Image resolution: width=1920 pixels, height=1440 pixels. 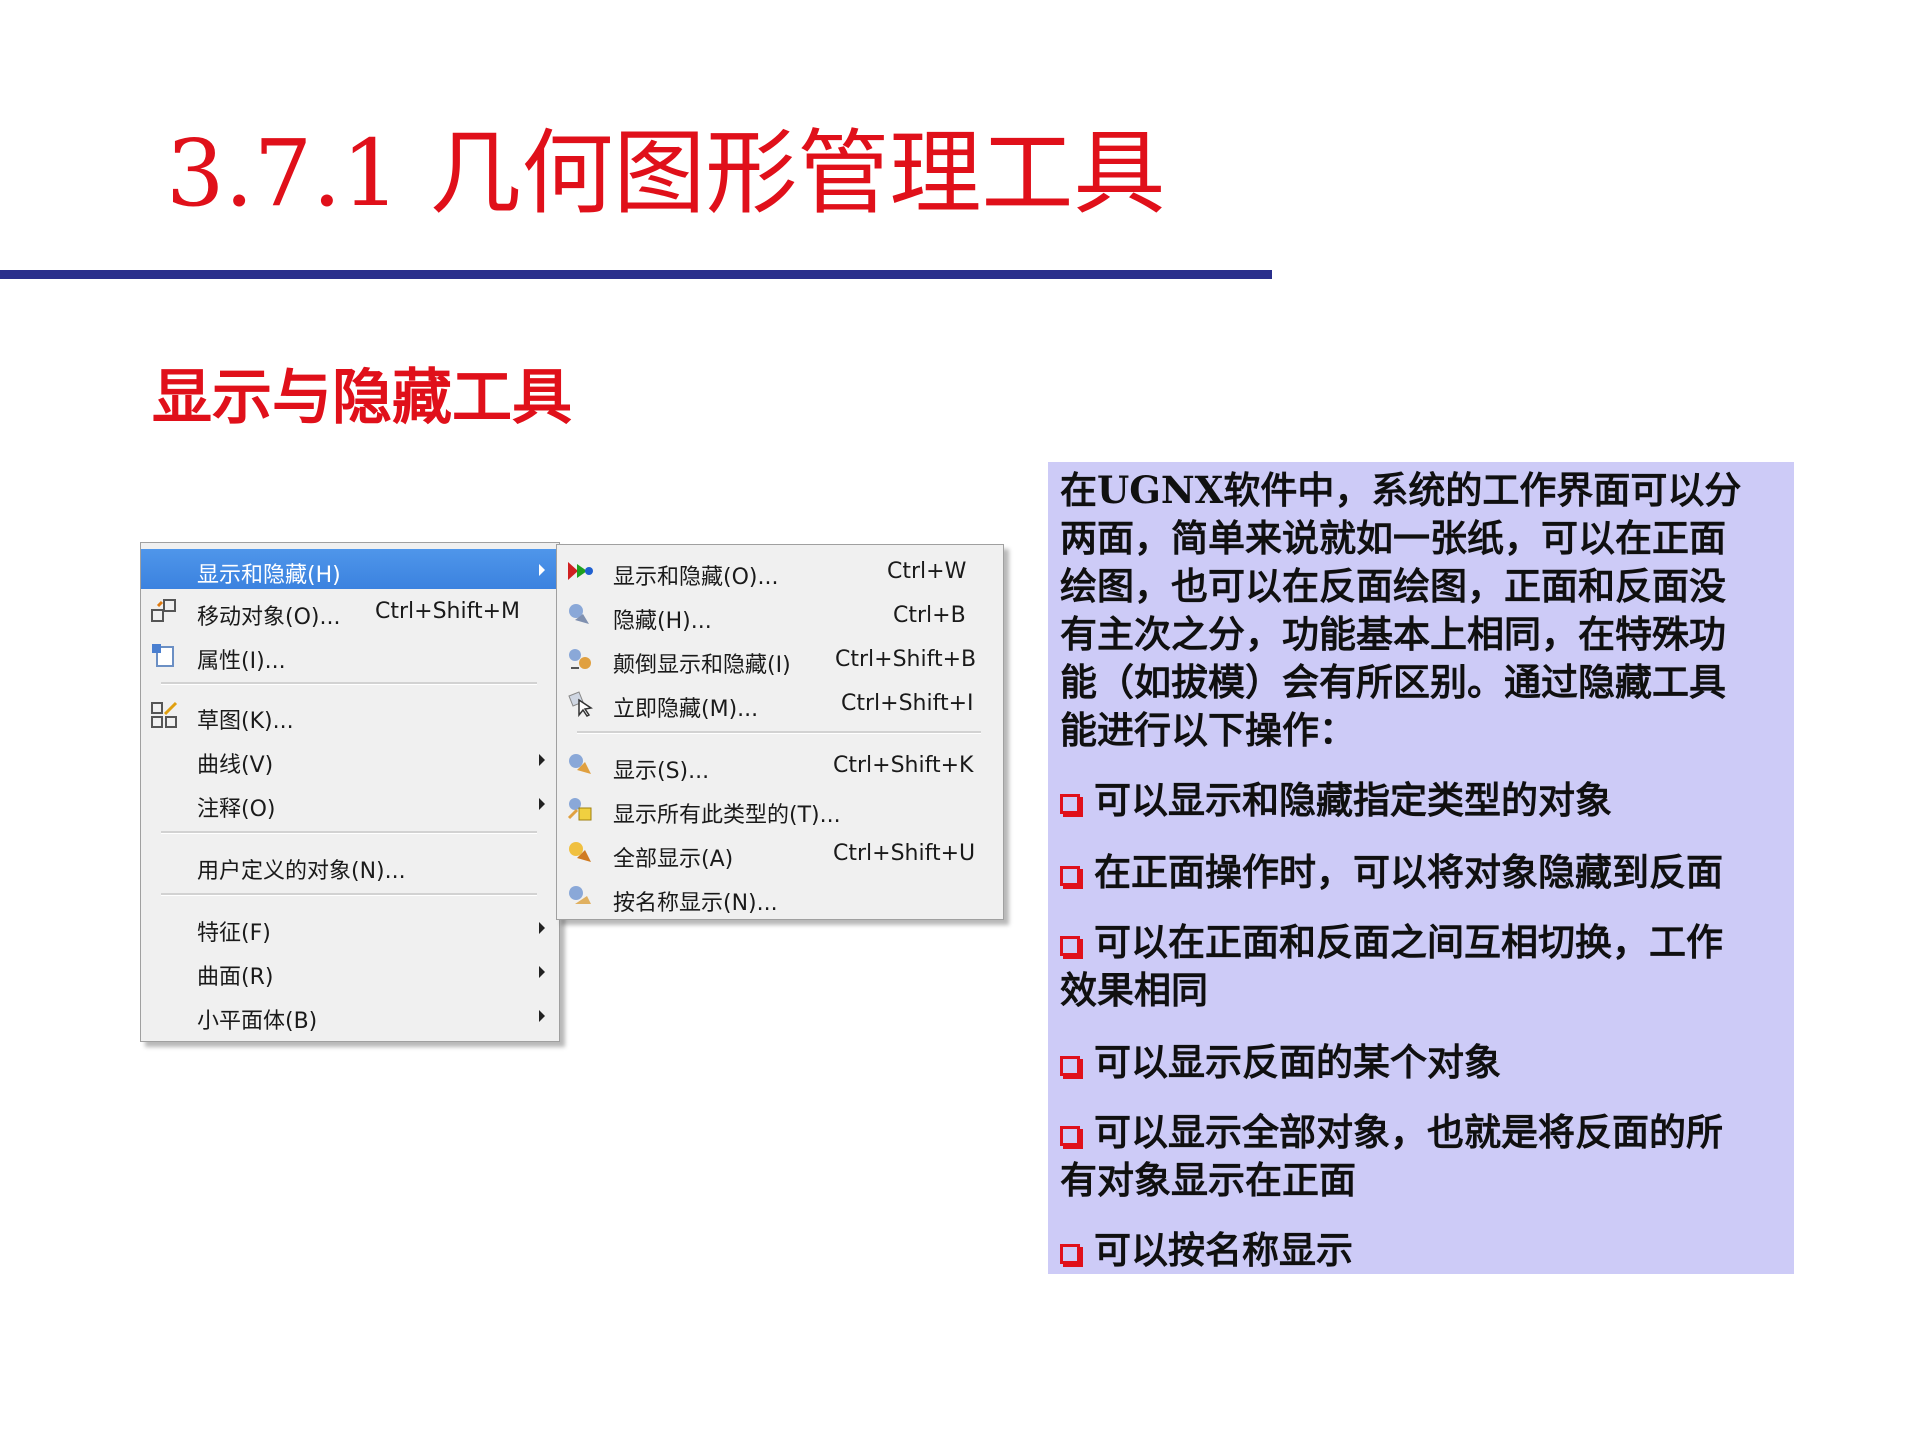 I want to click on submenu-item-label: 颠倒显示和隐藏(I), so click(x=702, y=665).